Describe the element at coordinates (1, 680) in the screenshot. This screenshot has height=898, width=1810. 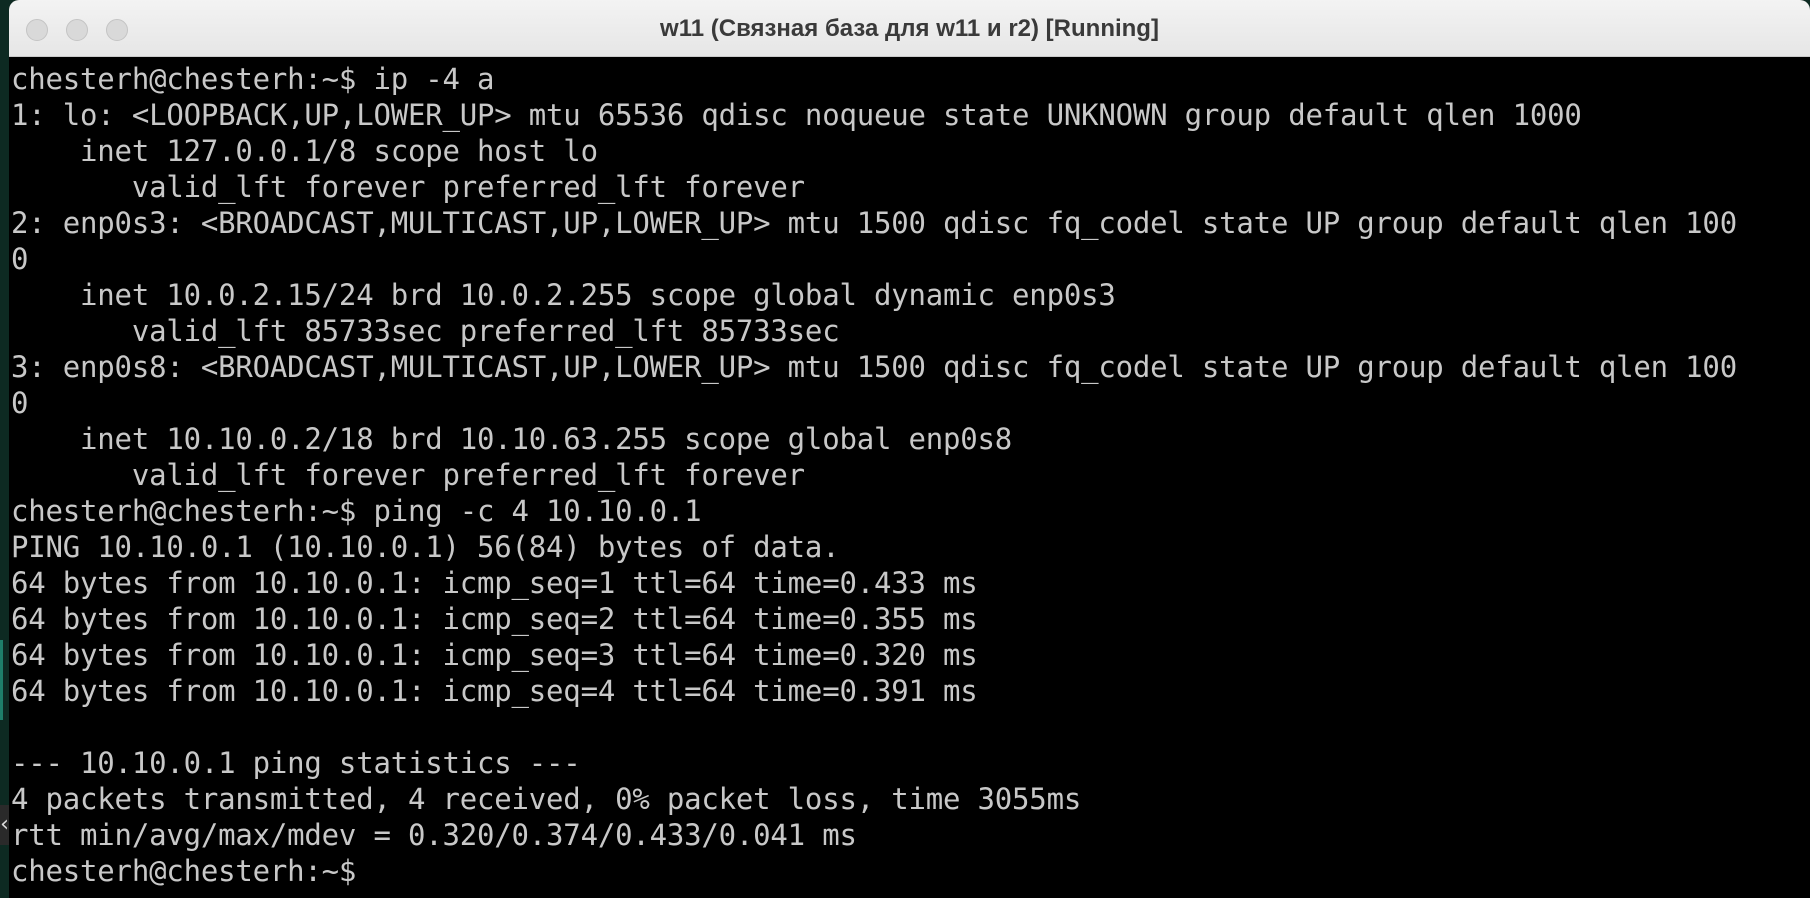
I see `desktop-edge-accent` at that location.